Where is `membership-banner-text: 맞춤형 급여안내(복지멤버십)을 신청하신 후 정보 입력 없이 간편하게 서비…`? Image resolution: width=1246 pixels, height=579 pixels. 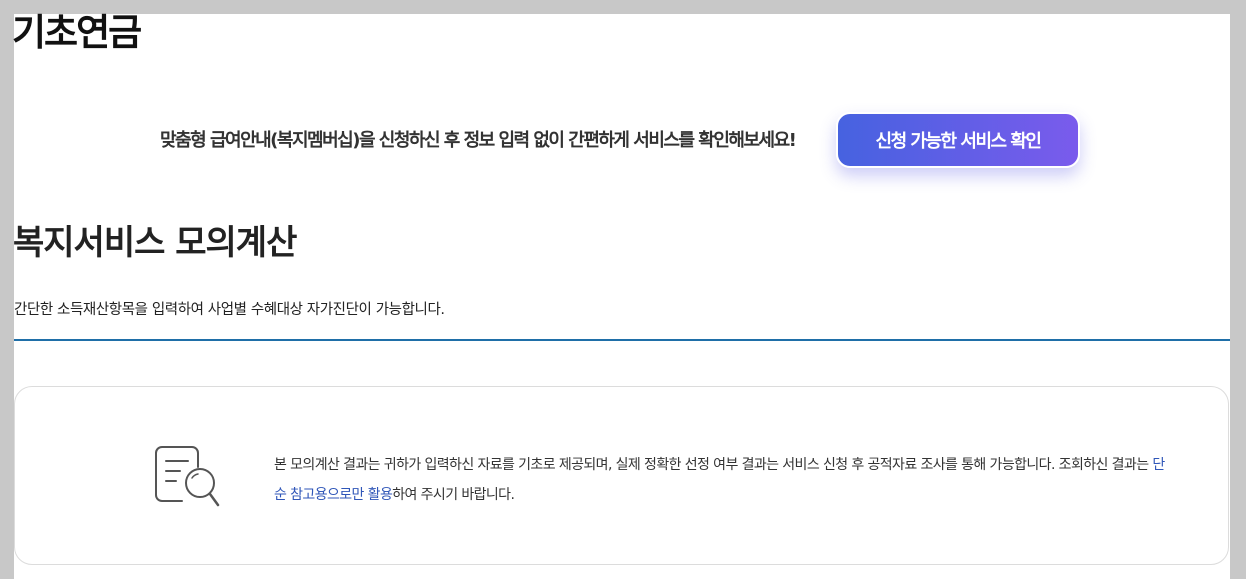 membership-banner-text: 맞춤형 급여안내(복지멤버십)을 신청하신 후 정보 입력 없이 간편하게 서비… is located at coordinates (478, 140).